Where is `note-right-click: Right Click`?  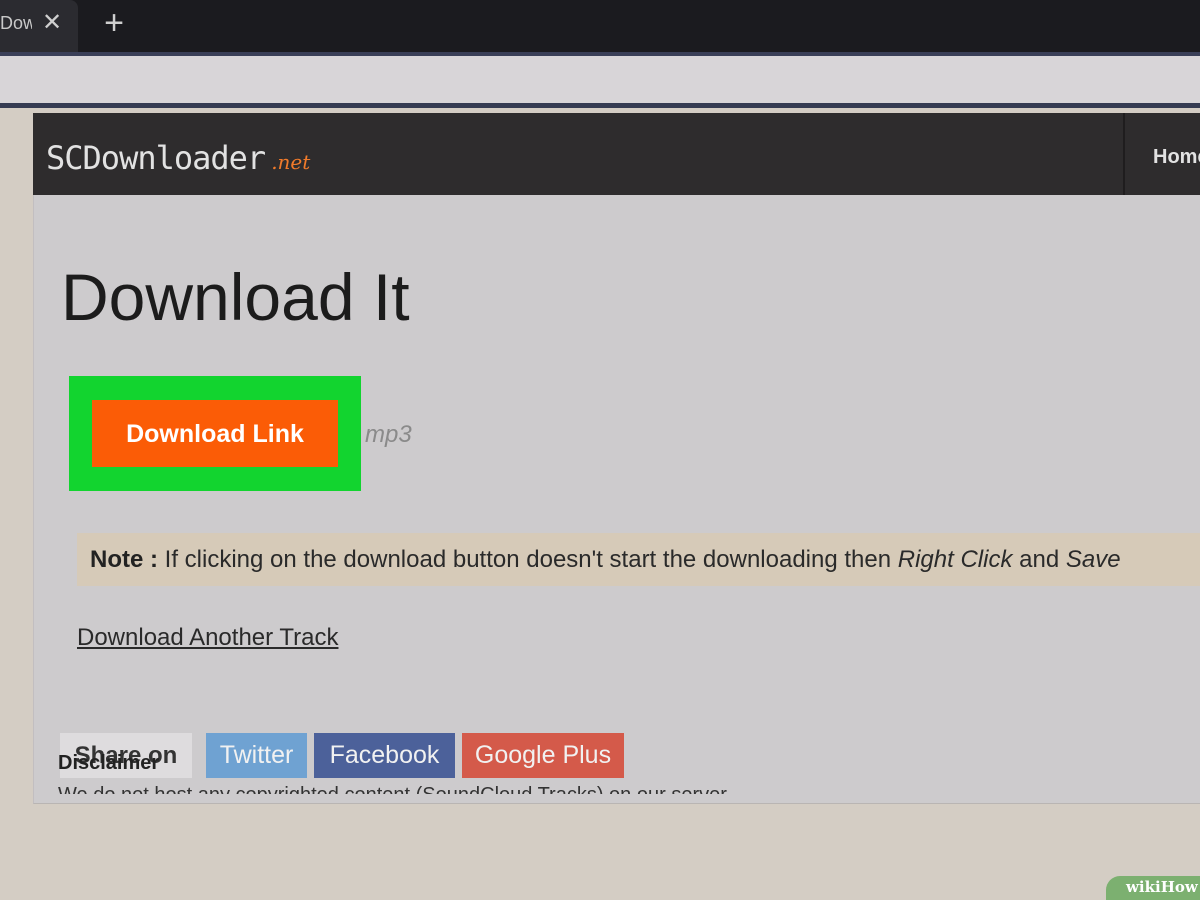
note-right-click: Right Click is located at coordinates (955, 559).